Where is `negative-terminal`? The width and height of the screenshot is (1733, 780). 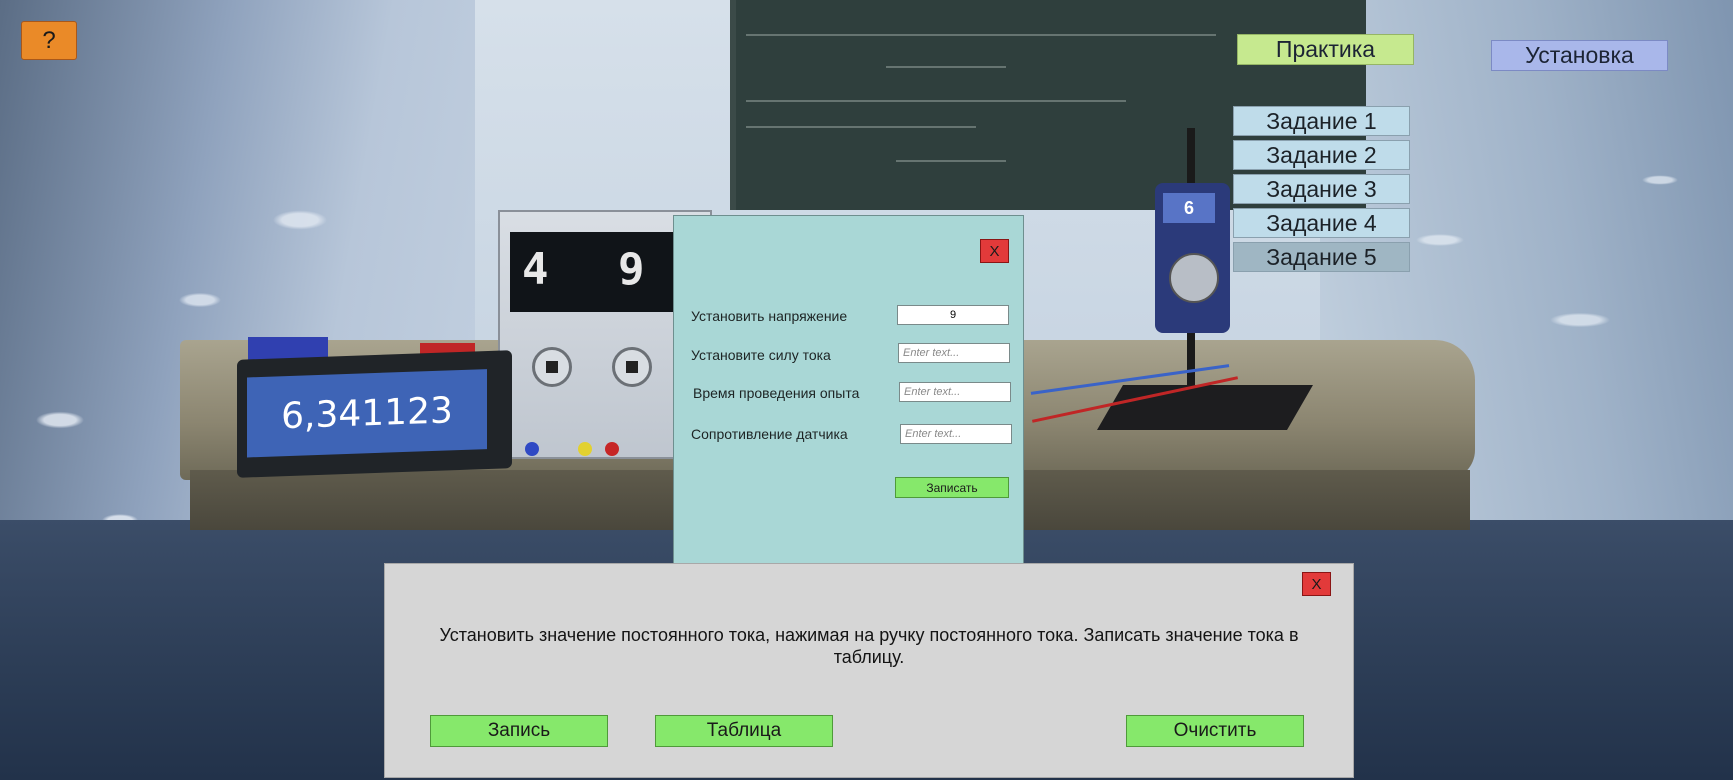 negative-terminal is located at coordinates (532, 449).